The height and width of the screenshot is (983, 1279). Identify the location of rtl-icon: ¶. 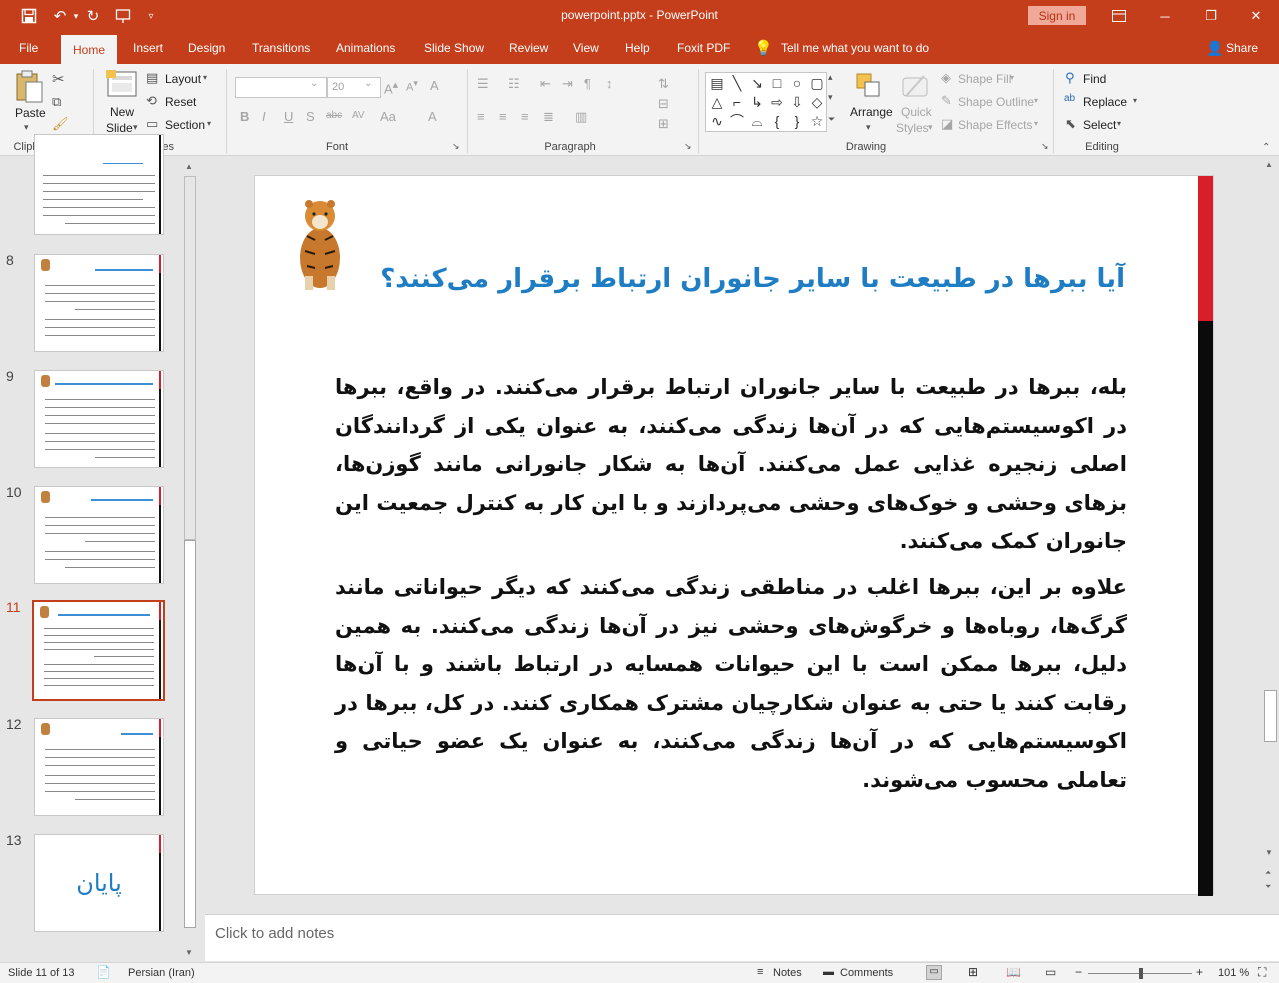
(587, 83).